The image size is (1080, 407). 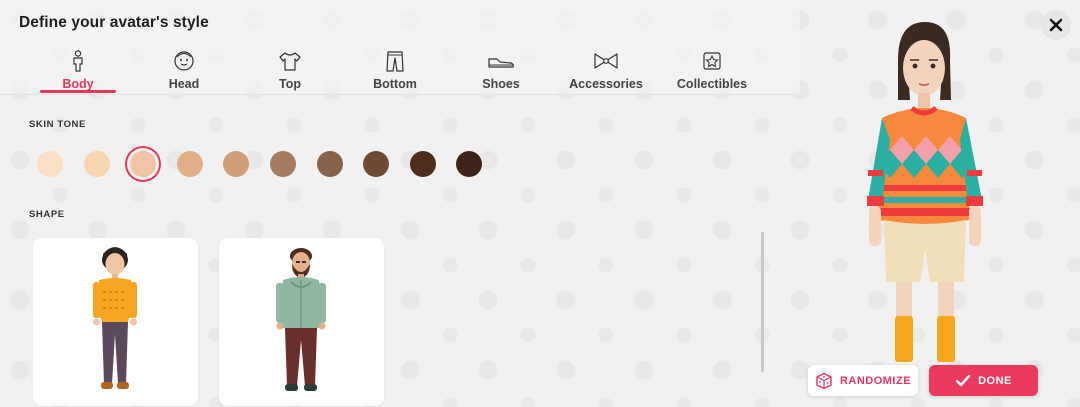 I want to click on page-title: Define your avatar's style, so click(x=114, y=22).